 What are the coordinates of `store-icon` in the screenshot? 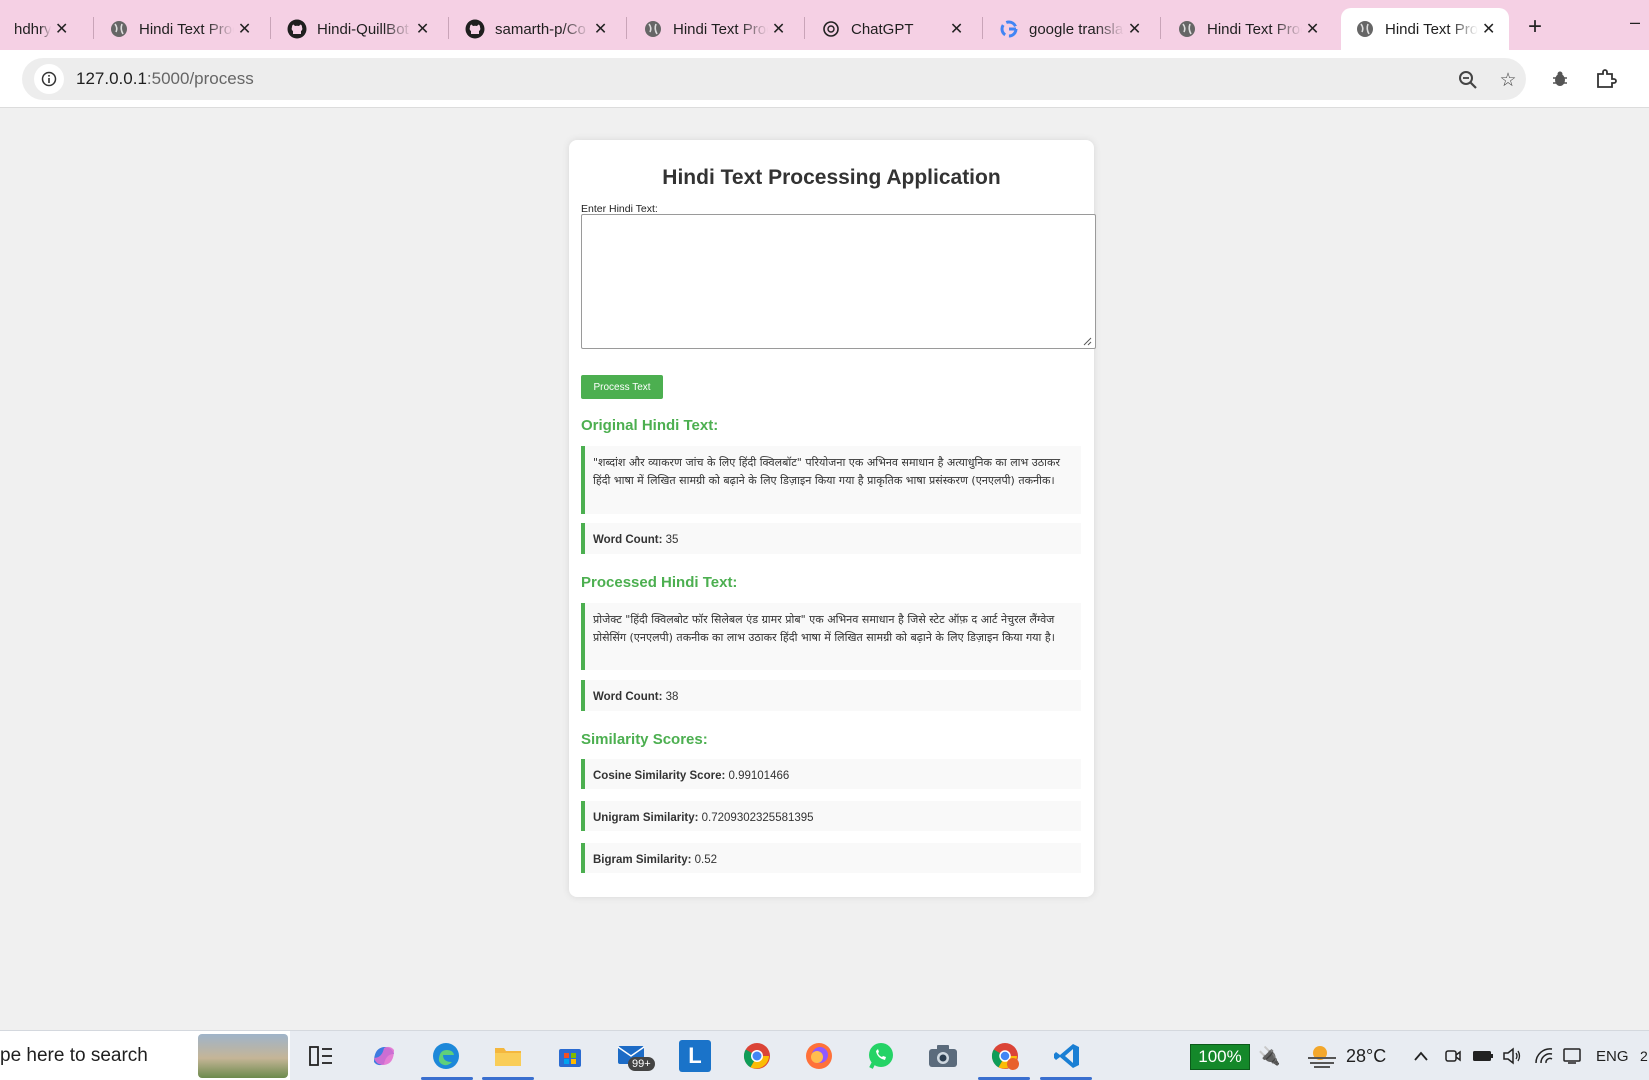 It's located at (570, 1056).